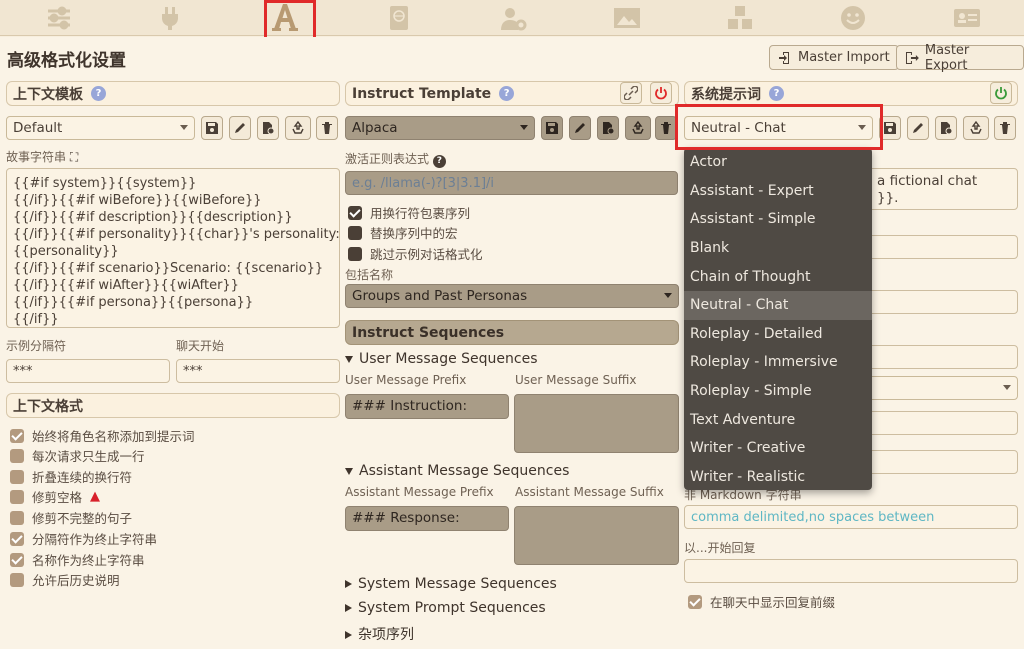 This screenshot has width=1024, height=649. I want to click on option-separator-stop: 分隔符作为终止字符串, so click(83, 538).